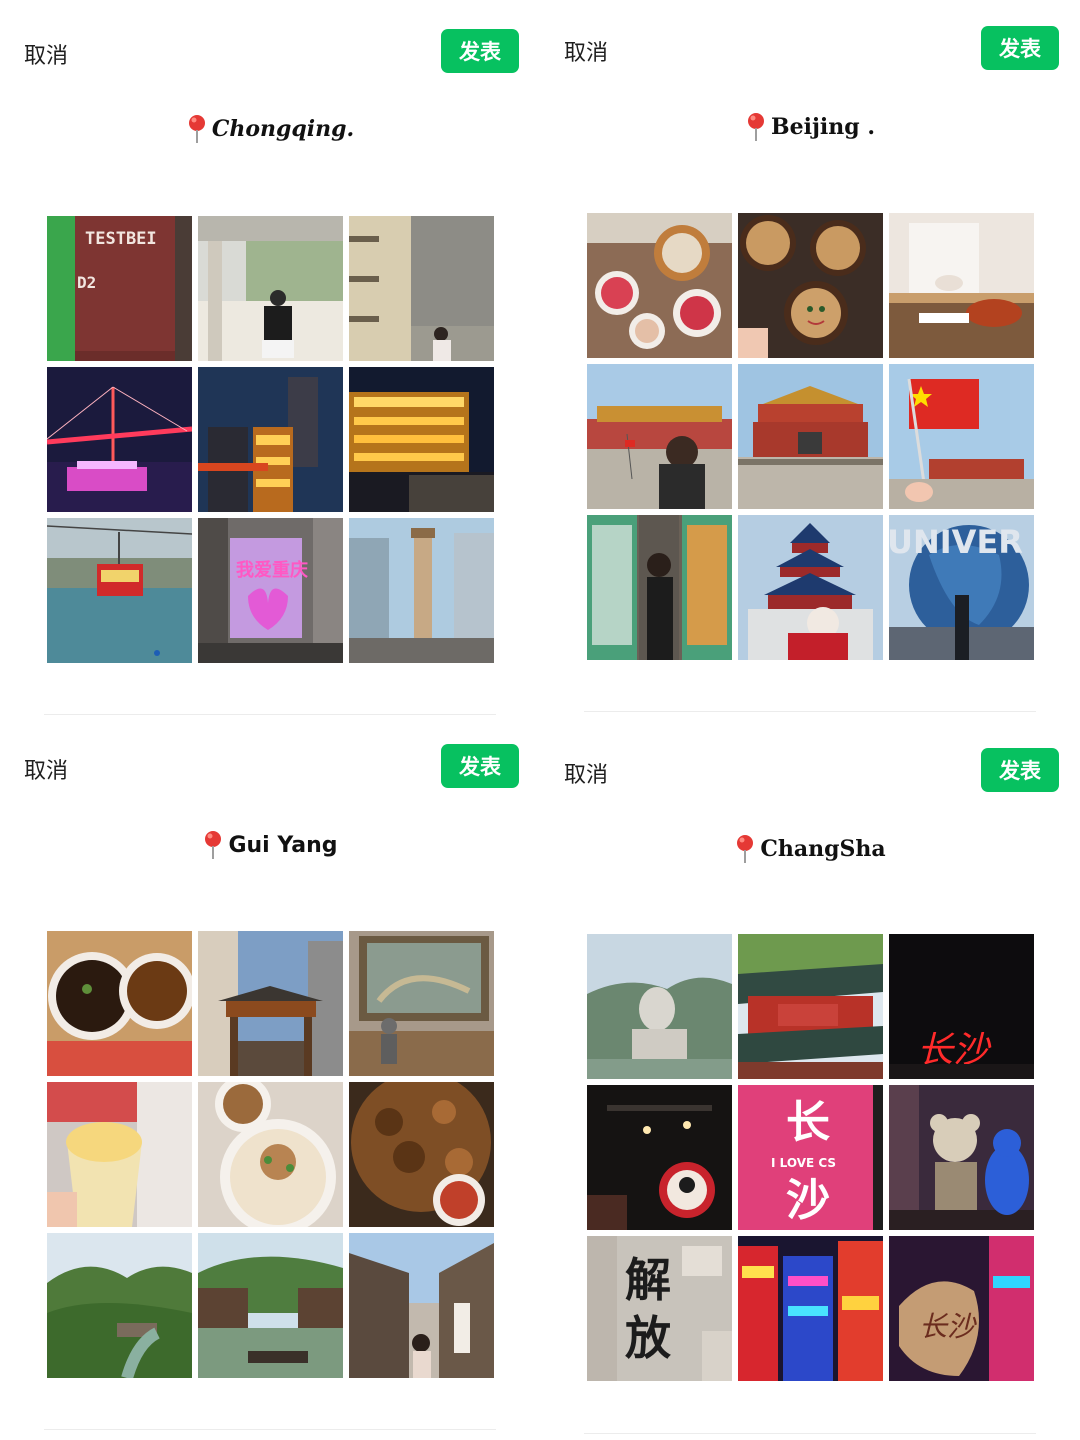  I want to click on svg-text: 长, so click(808, 1122).